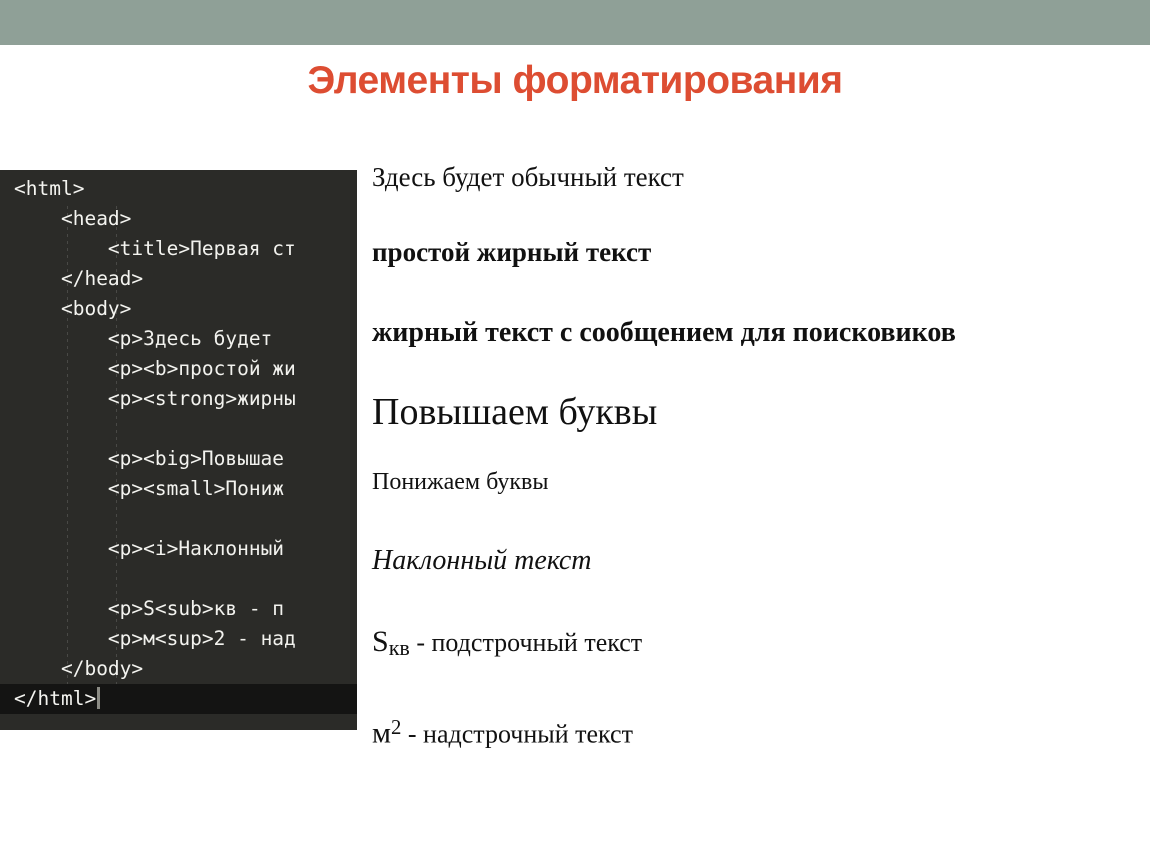 The height and width of the screenshot is (864, 1150). What do you see at coordinates (515, 412) in the screenshot?
I see `output-big-text: Повышаем буквы` at bounding box center [515, 412].